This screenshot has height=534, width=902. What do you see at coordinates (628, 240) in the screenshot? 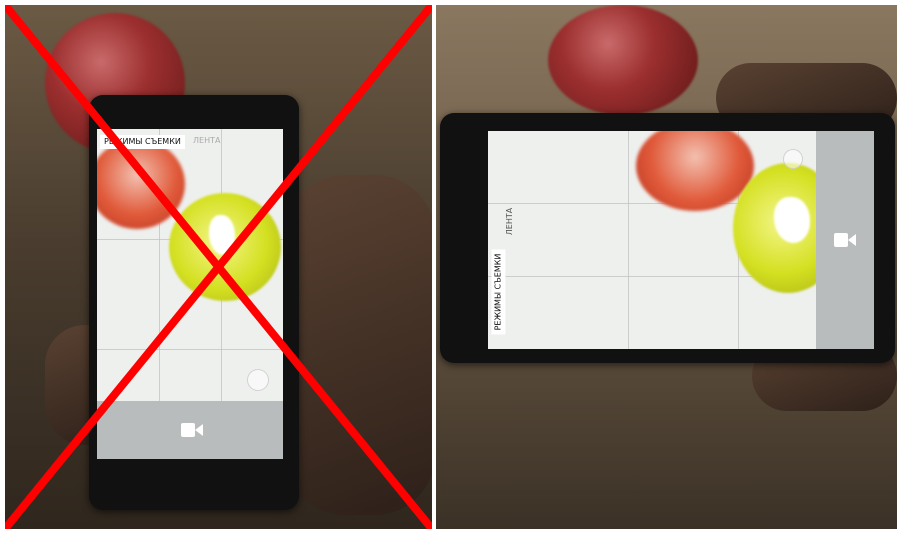
I see `grid-line` at bounding box center [628, 240].